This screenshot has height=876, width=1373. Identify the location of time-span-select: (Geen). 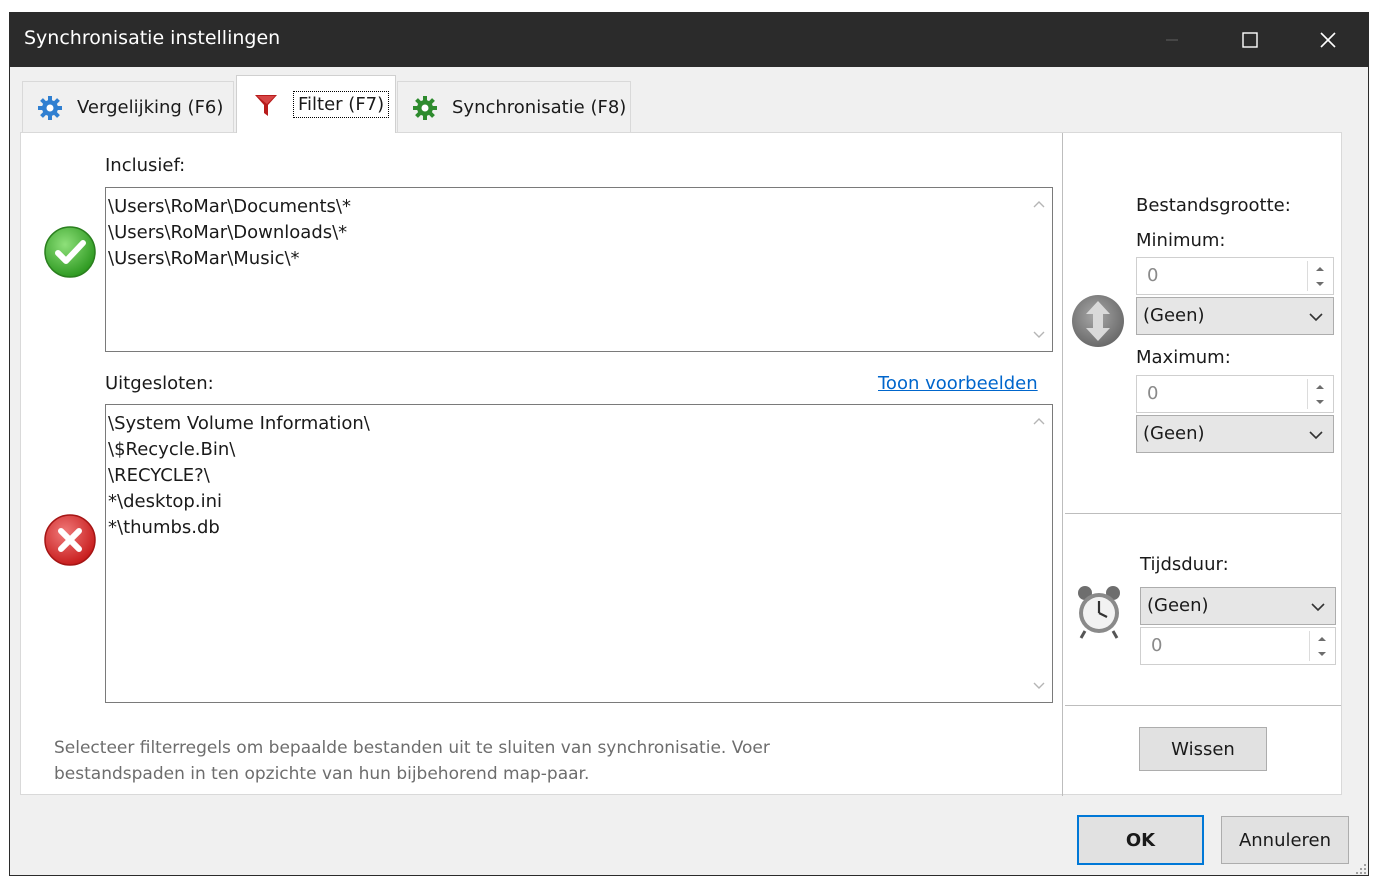
(1238, 606).